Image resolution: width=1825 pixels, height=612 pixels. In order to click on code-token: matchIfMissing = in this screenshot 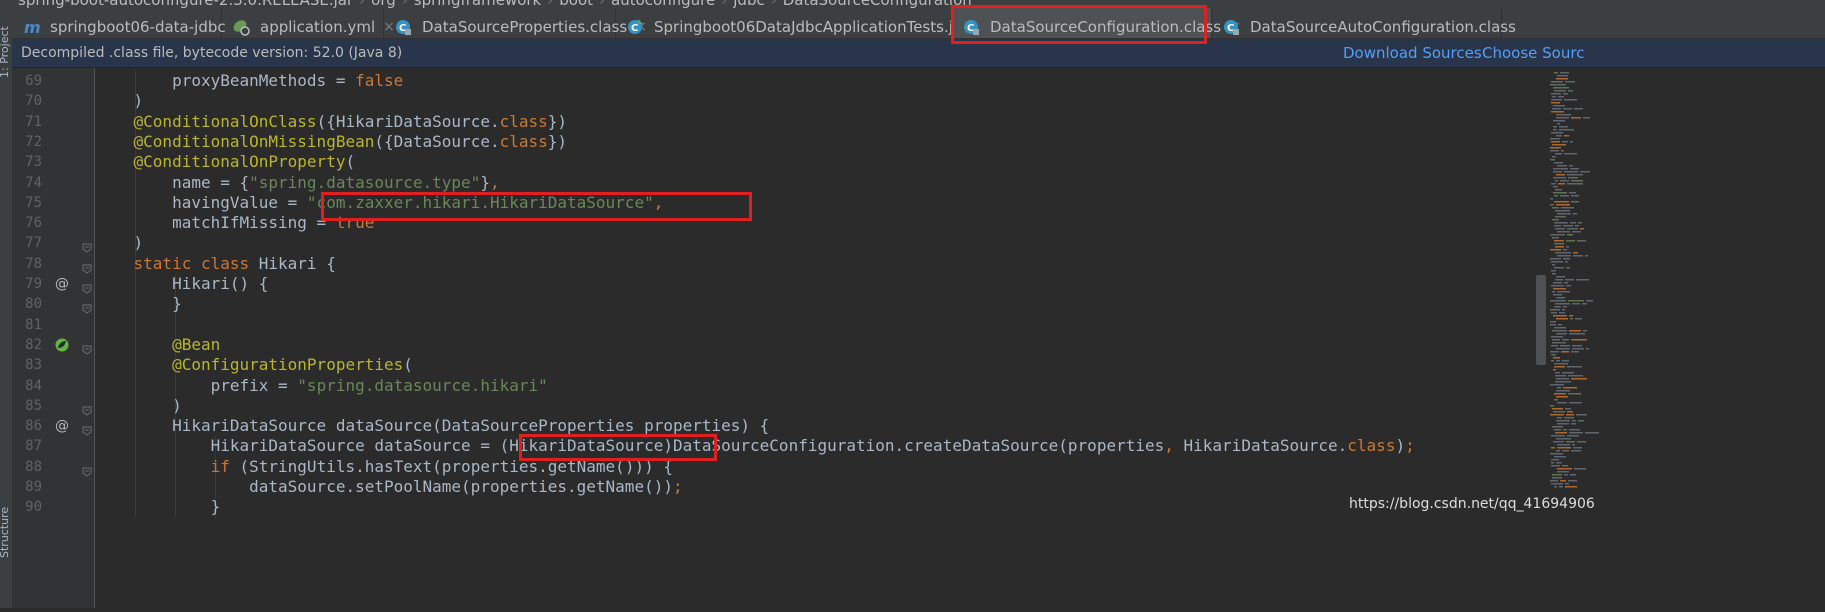, I will do `click(215, 223)`.